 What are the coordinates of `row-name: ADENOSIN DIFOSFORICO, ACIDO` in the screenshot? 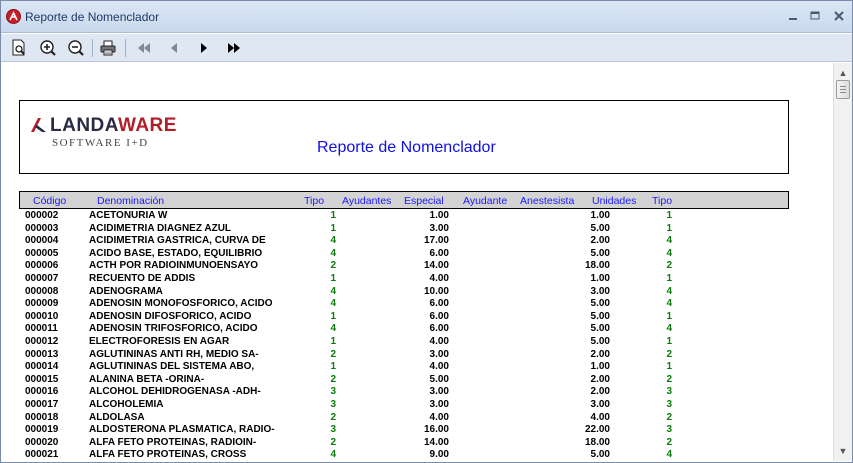 It's located at (170, 316).